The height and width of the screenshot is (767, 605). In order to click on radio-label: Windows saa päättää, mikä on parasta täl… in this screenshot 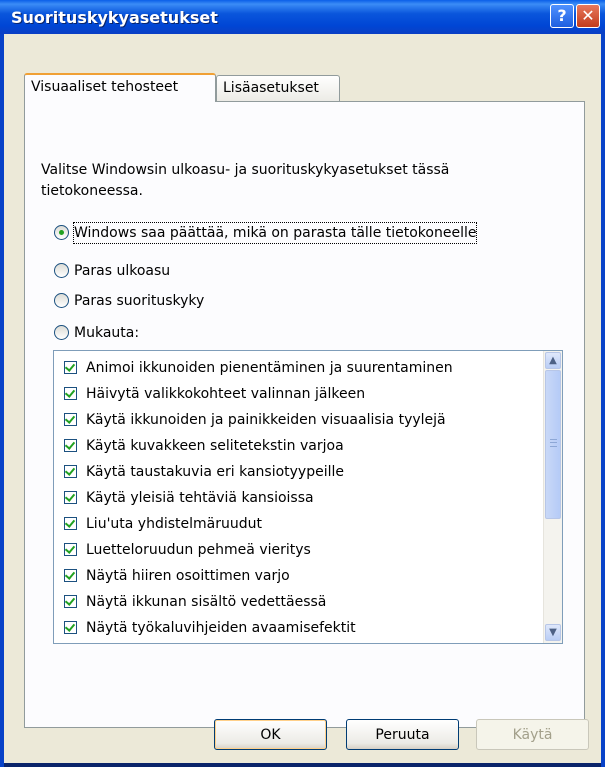, I will do `click(275, 233)`.